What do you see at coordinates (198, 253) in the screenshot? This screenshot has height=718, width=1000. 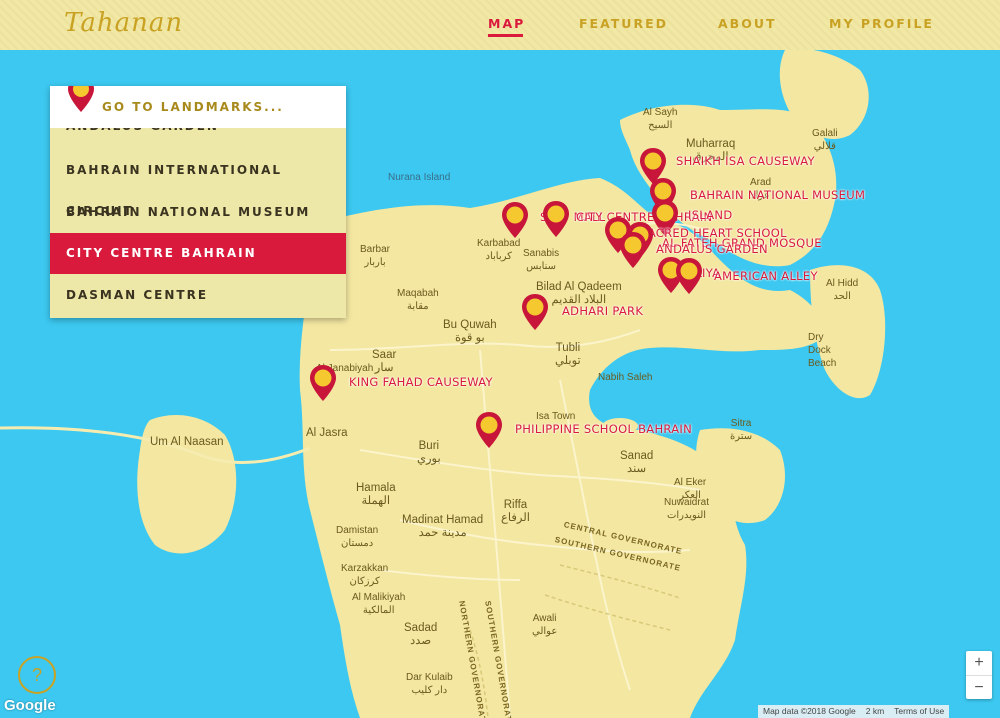 I see `landmark-option-city-centre-bahrain: CITY CENTRE BAHRAIN` at bounding box center [198, 253].